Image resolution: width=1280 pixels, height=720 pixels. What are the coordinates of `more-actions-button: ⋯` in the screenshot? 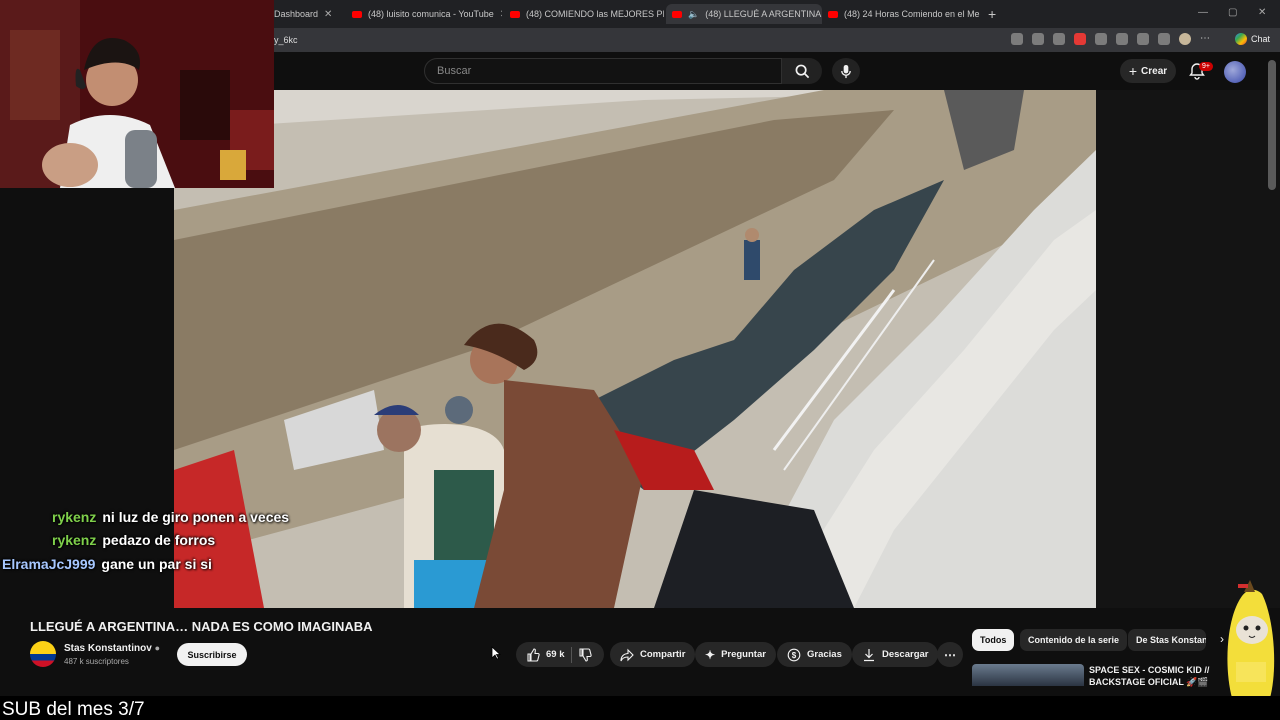 It's located at (950, 654).